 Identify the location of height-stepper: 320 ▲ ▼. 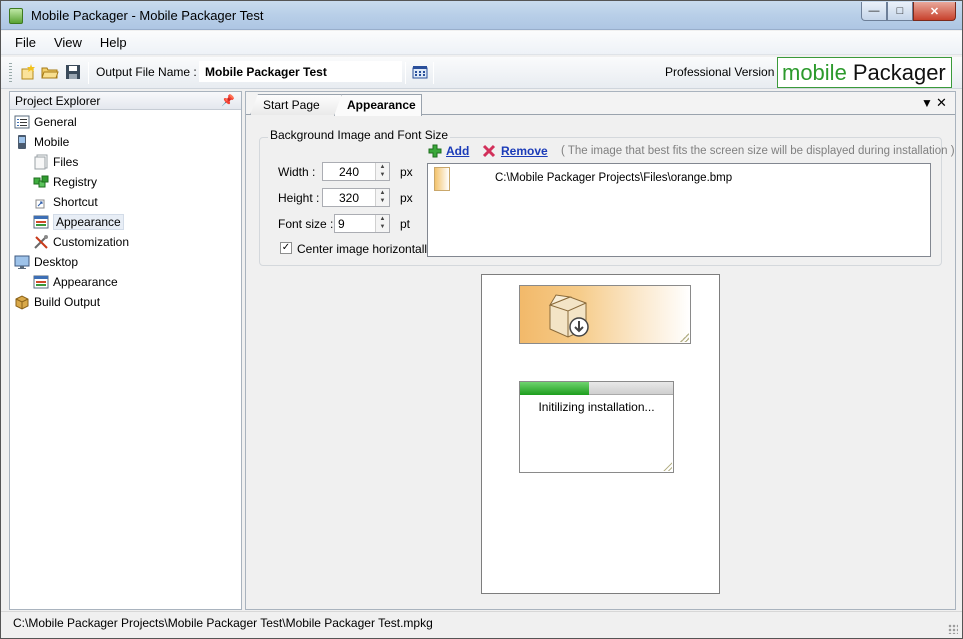
(356, 197).